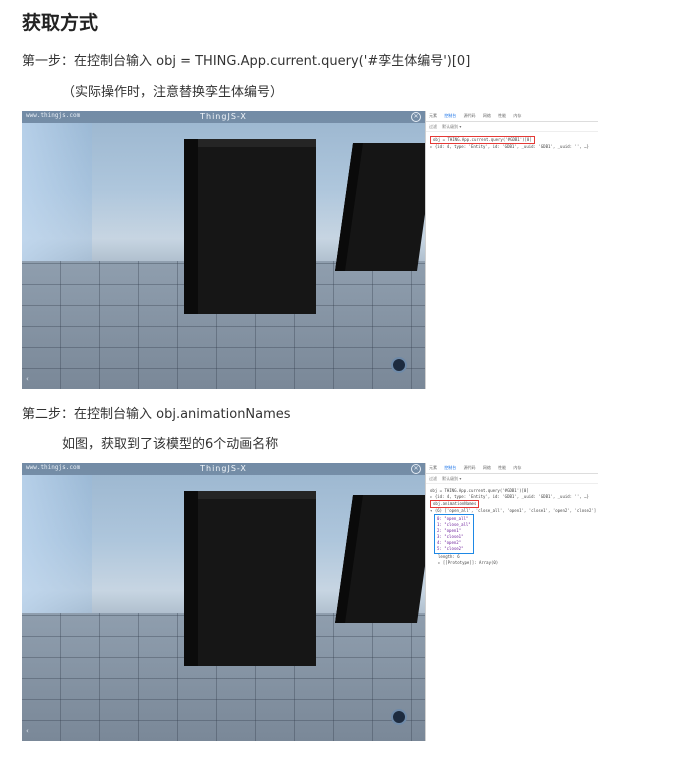 This screenshot has height=762, width=700. I want to click on step-one-note: （实际操作时，注意替换孪生体编号）, so click(173, 92).